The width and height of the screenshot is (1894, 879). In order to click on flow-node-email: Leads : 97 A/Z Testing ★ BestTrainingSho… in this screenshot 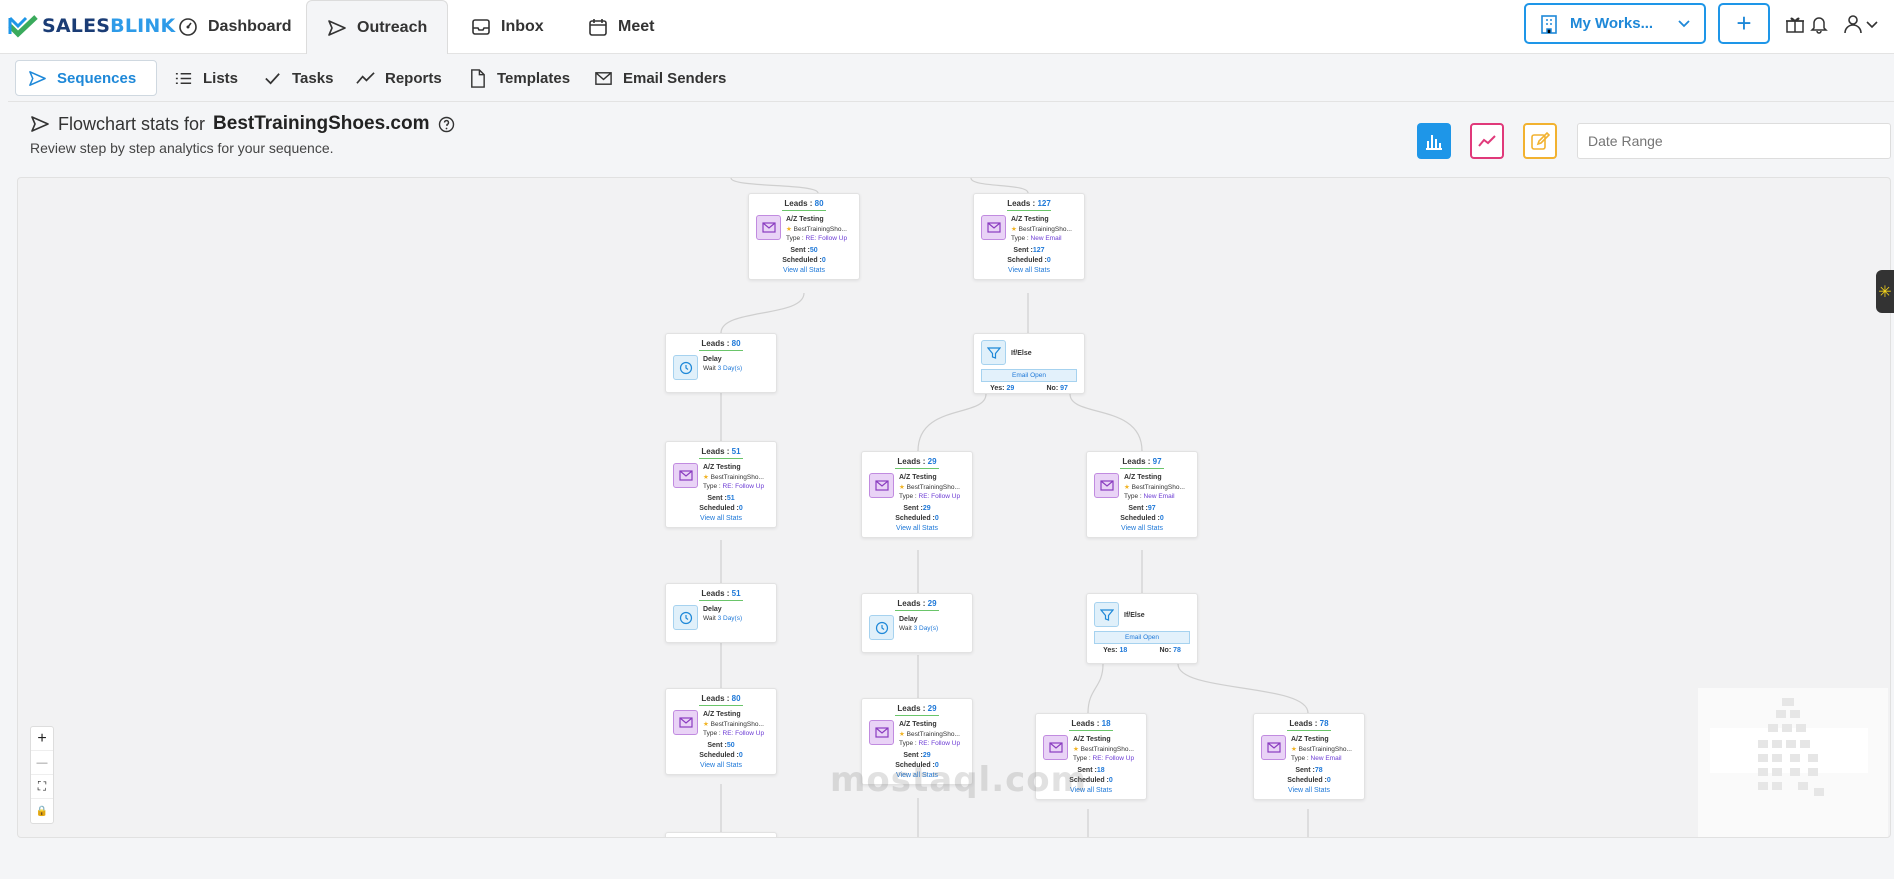, I will do `click(1142, 494)`.